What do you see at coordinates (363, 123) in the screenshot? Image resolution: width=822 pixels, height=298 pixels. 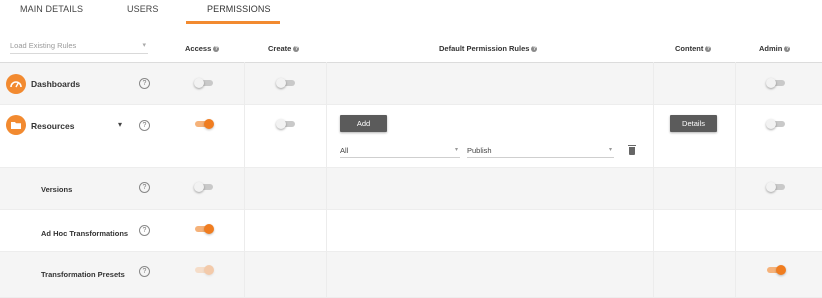 I see `add-rule-button: Add` at bounding box center [363, 123].